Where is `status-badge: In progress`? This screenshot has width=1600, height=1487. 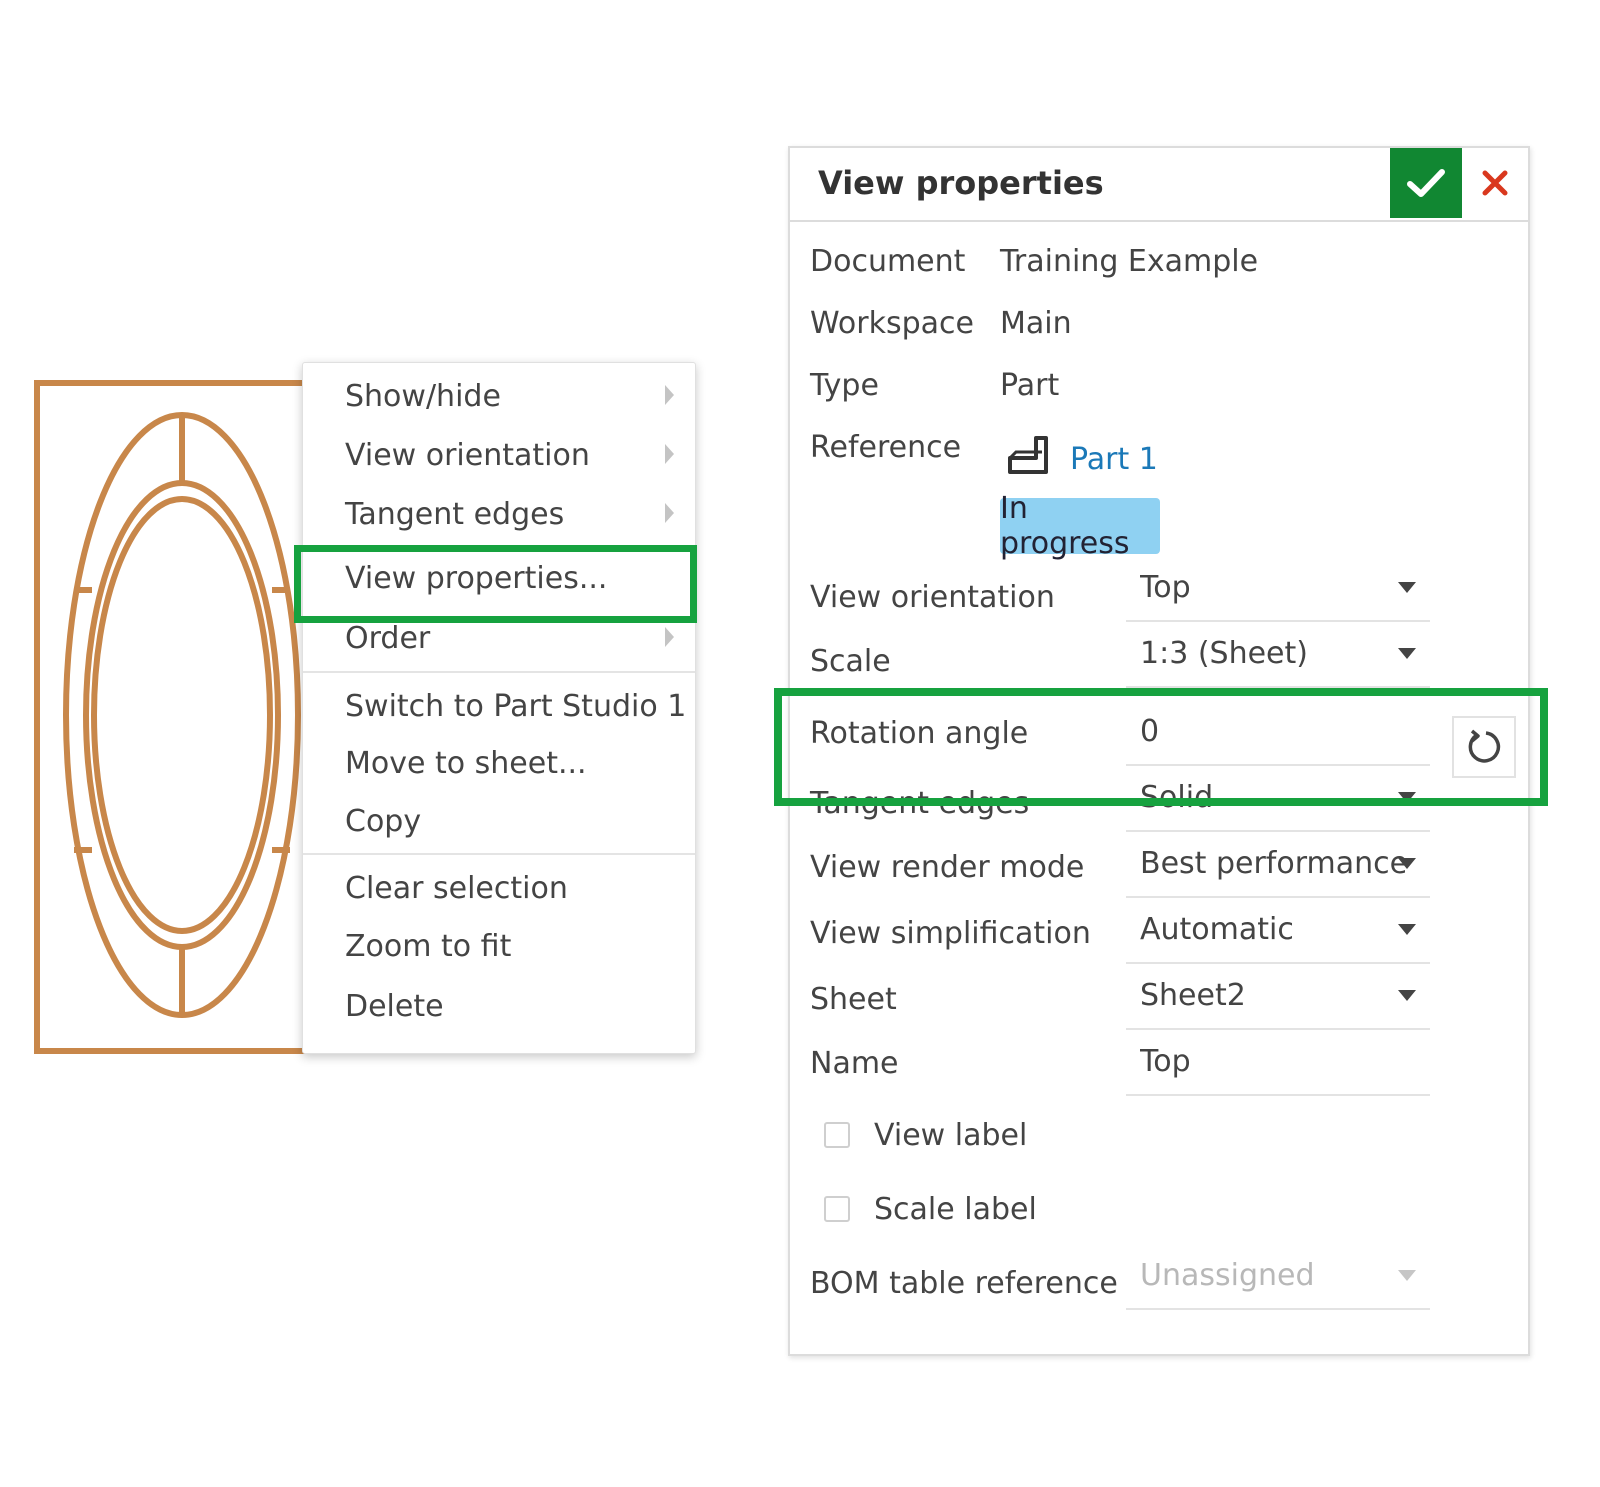
status-badge: In progress is located at coordinates (1080, 526).